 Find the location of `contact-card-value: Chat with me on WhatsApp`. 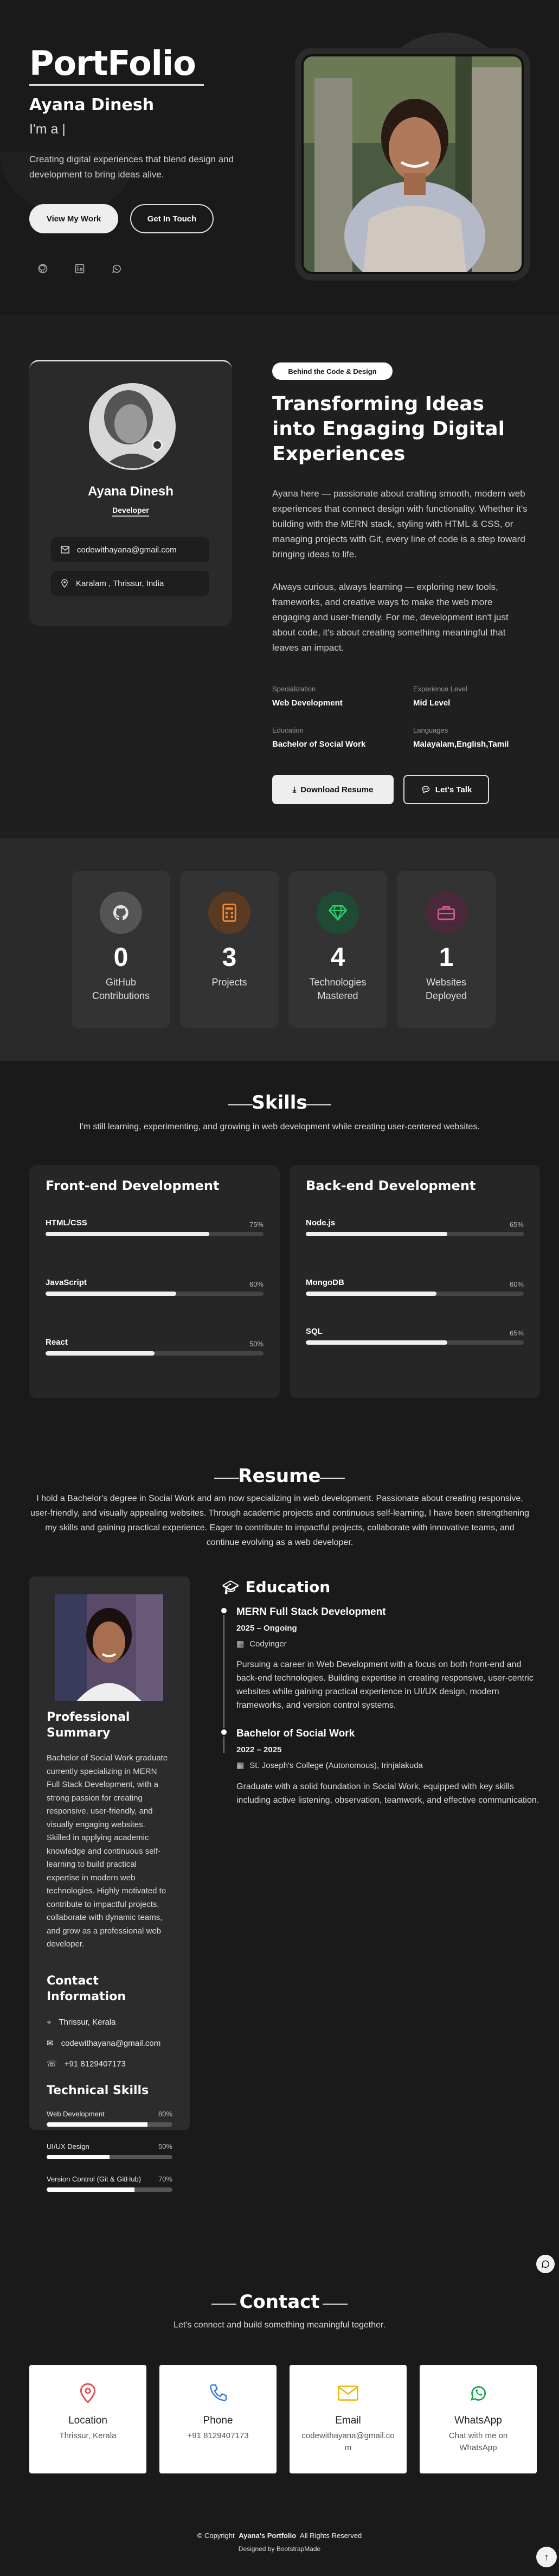

contact-card-value: Chat with me on WhatsApp is located at coordinates (478, 2442).